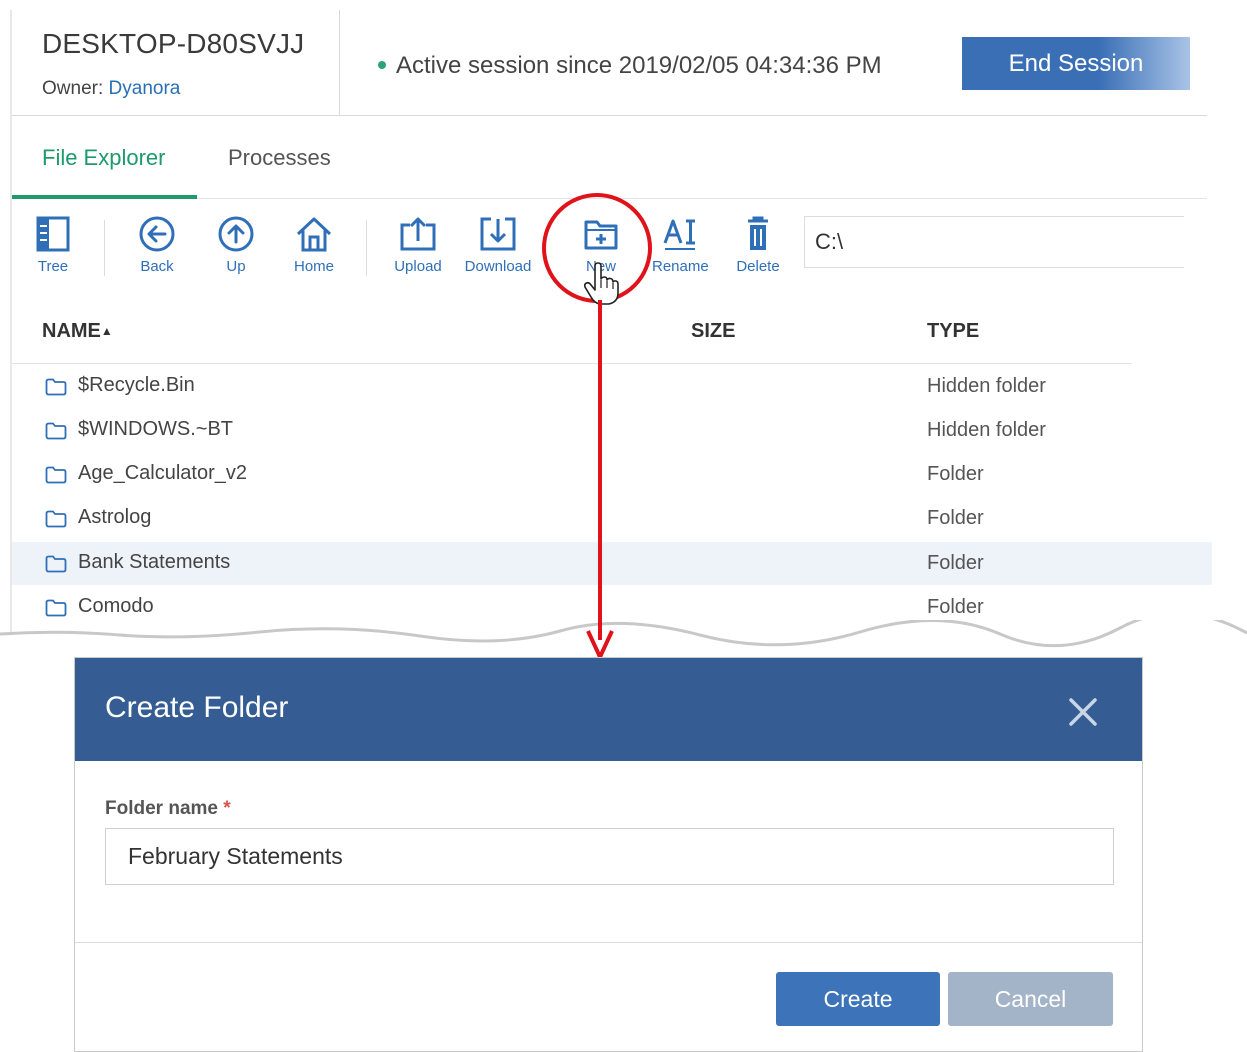 This screenshot has width=1247, height=1052. Describe the element at coordinates (1083, 712) in the screenshot. I see `close-icon` at that location.